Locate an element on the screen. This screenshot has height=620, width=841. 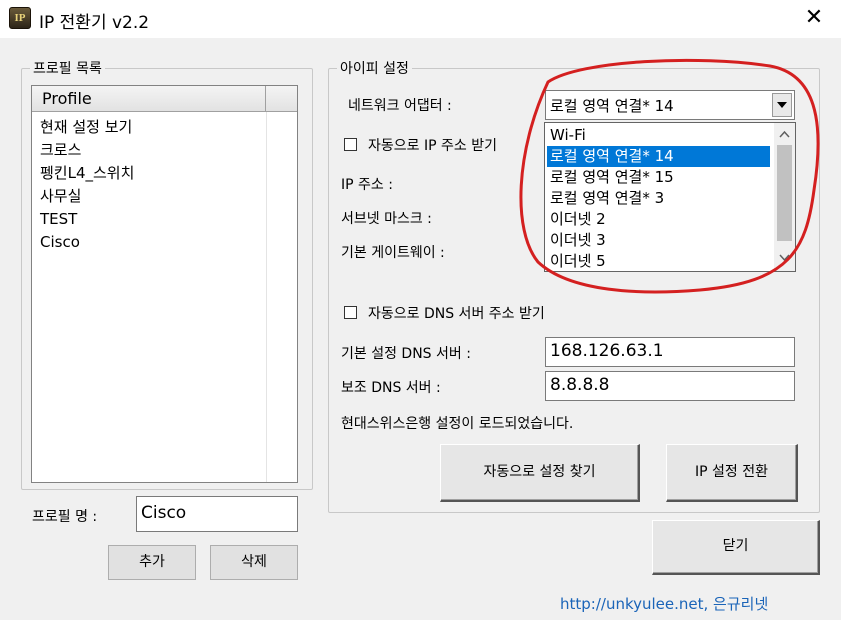
delete-button: 삭제 is located at coordinates (254, 562).